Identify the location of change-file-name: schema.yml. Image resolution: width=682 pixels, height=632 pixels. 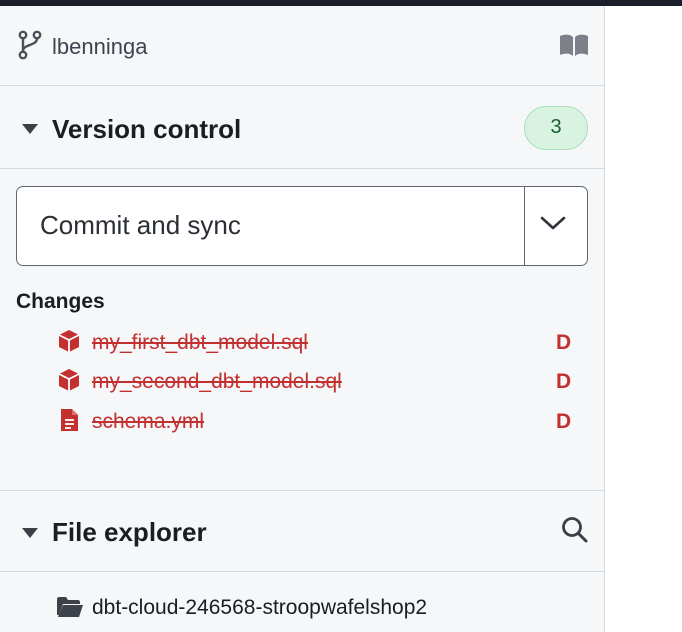
(148, 421).